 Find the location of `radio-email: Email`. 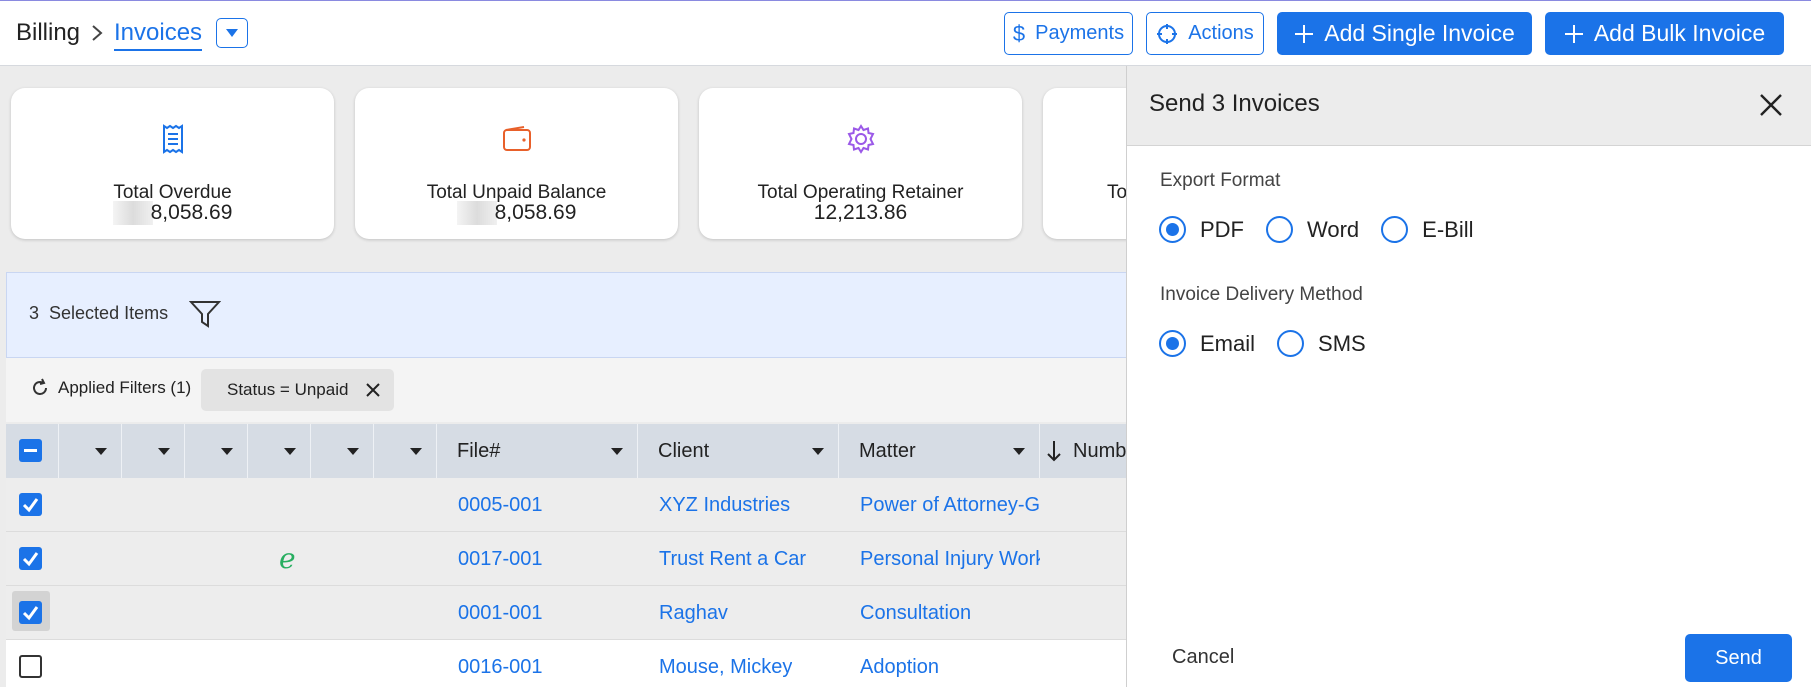

radio-email: Email is located at coordinates (1207, 343).